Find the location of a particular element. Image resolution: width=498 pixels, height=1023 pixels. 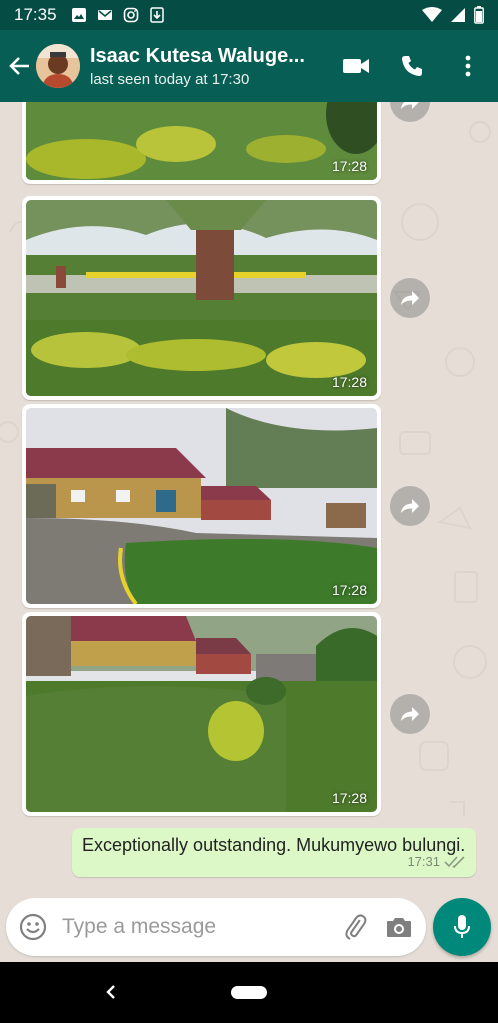

photo-garden-houses is located at coordinates (201, 714).